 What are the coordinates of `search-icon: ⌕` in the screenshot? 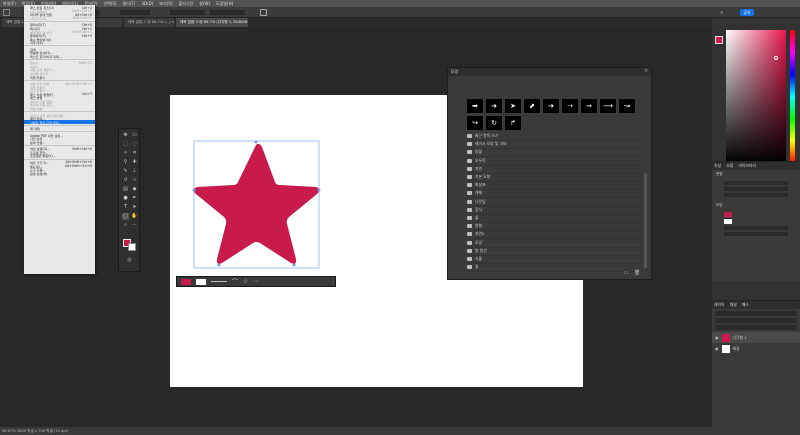 It's located at (723, 12).